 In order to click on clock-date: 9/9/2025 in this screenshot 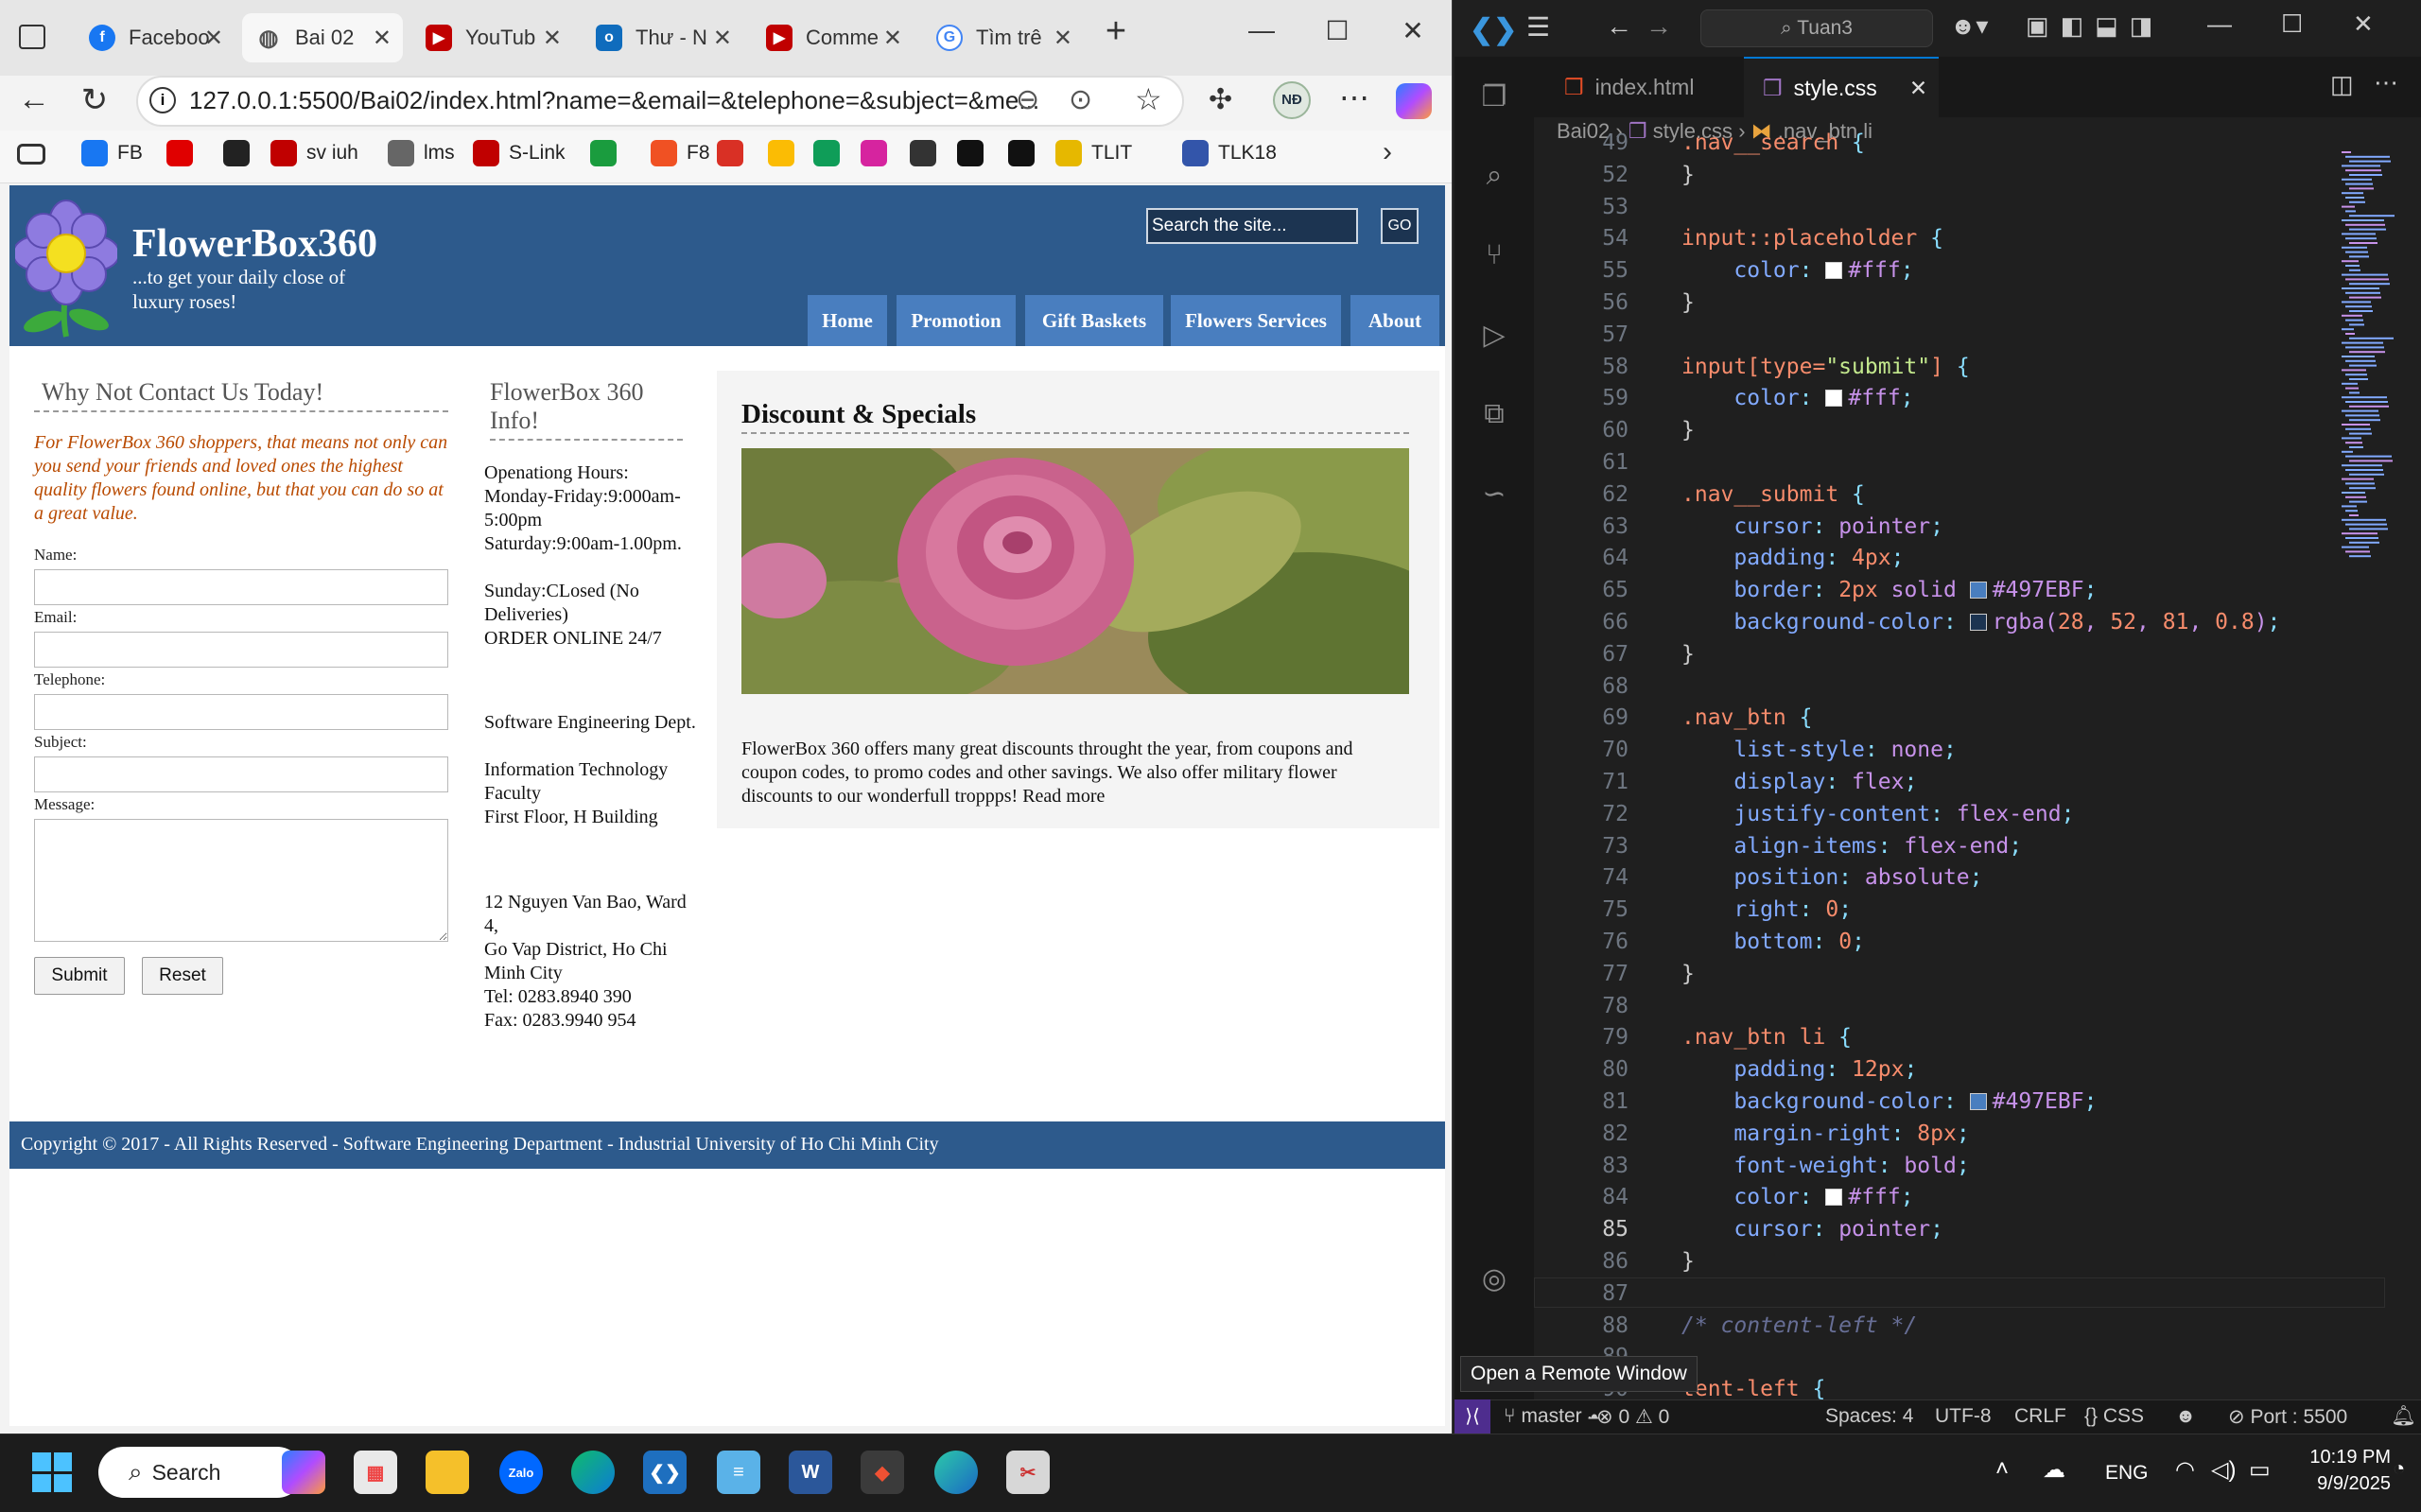, I will do `click(2348, 1484)`.